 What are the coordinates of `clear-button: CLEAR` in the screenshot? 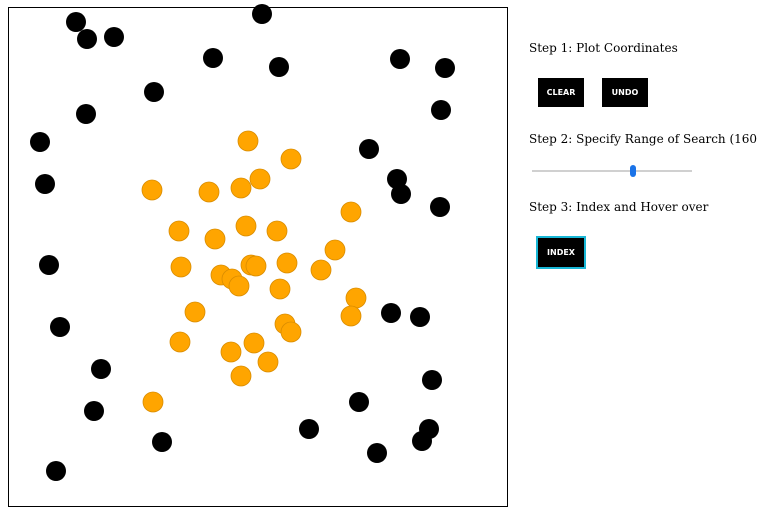 It's located at (561, 92).